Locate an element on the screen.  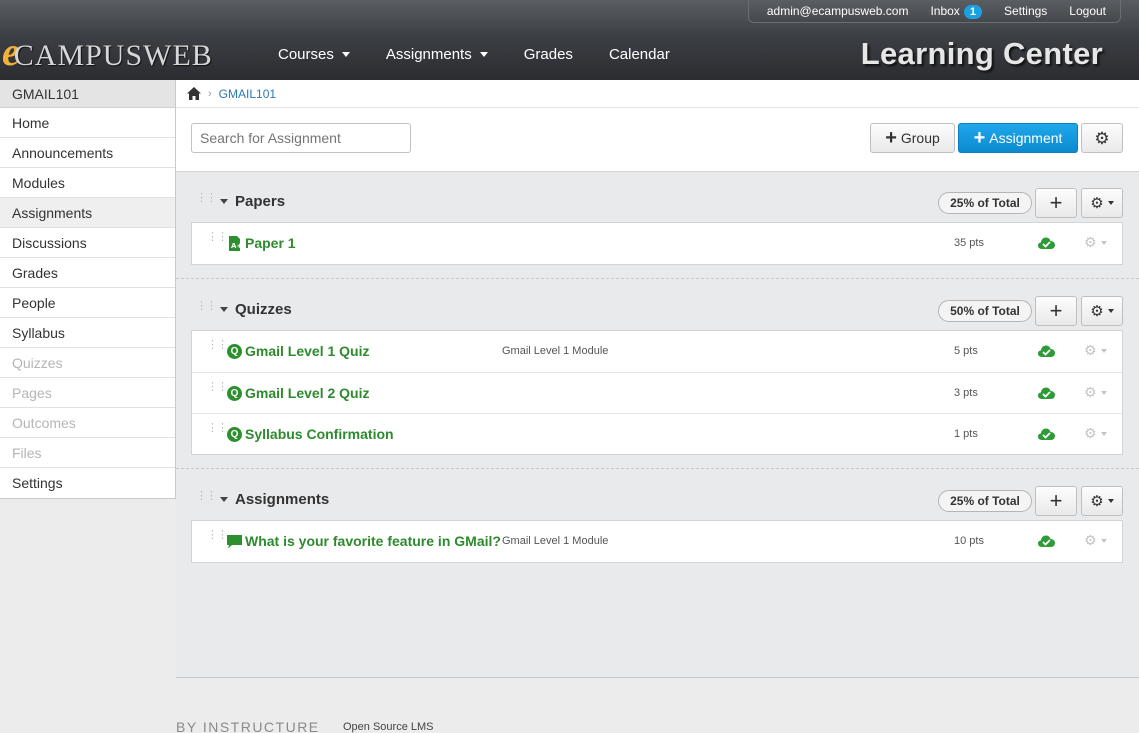
breadcrumb-course-link: GMAIL101 is located at coordinates (247, 94).